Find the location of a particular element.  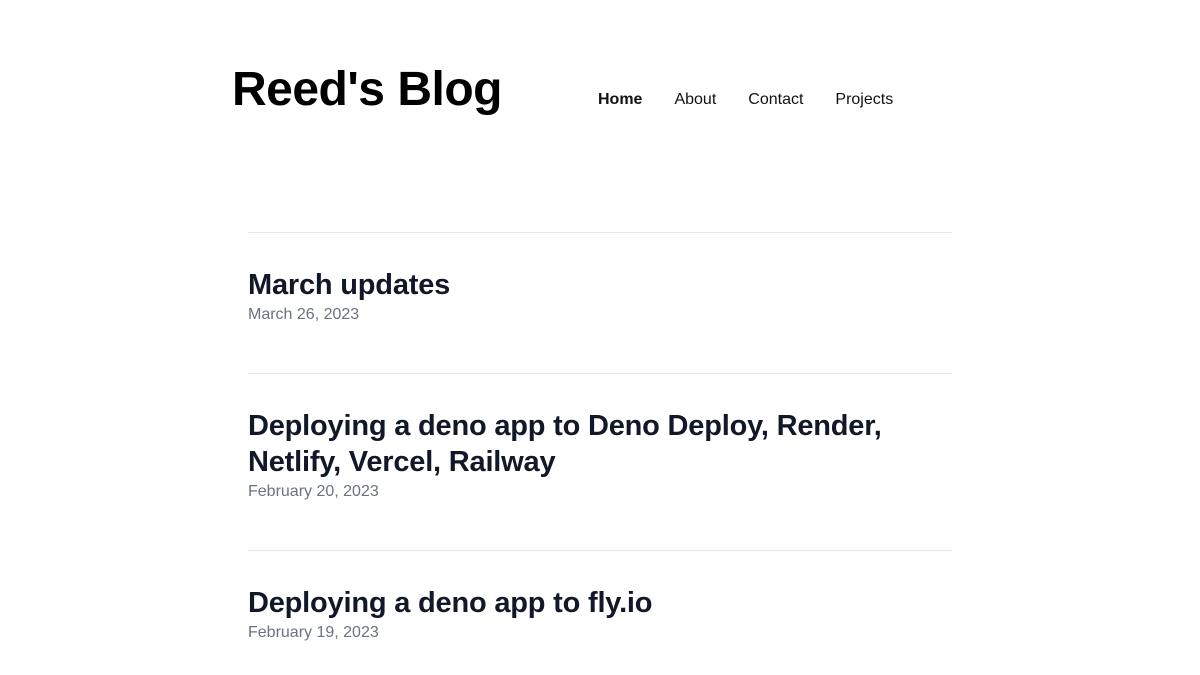

post-date: February 19, 2023 is located at coordinates (313, 632).